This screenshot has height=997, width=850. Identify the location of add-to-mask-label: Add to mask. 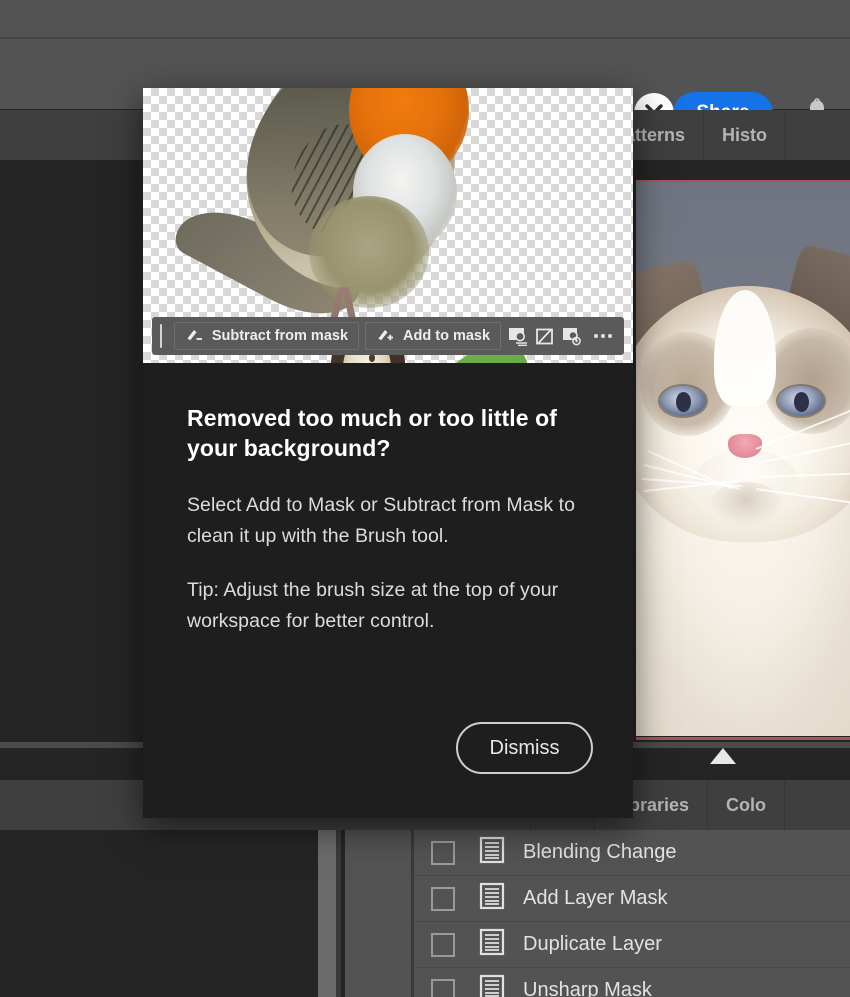
(447, 336).